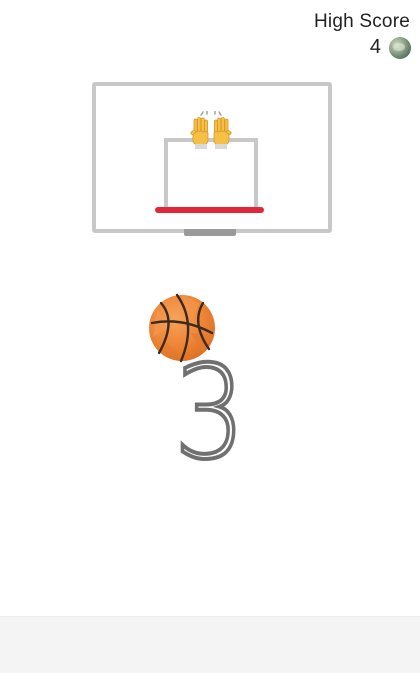  I want to click on player-avatar-icon, so click(400, 47).